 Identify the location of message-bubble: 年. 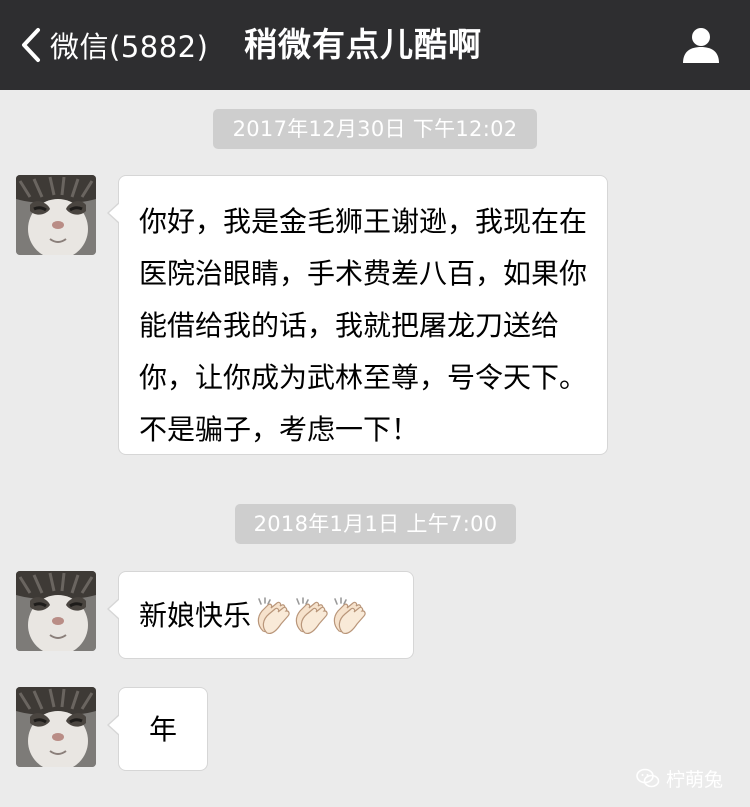
(157, 729).